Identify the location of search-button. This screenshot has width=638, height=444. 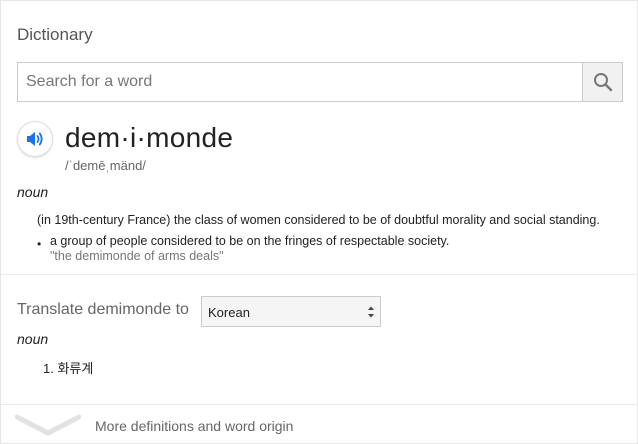
(602, 82).